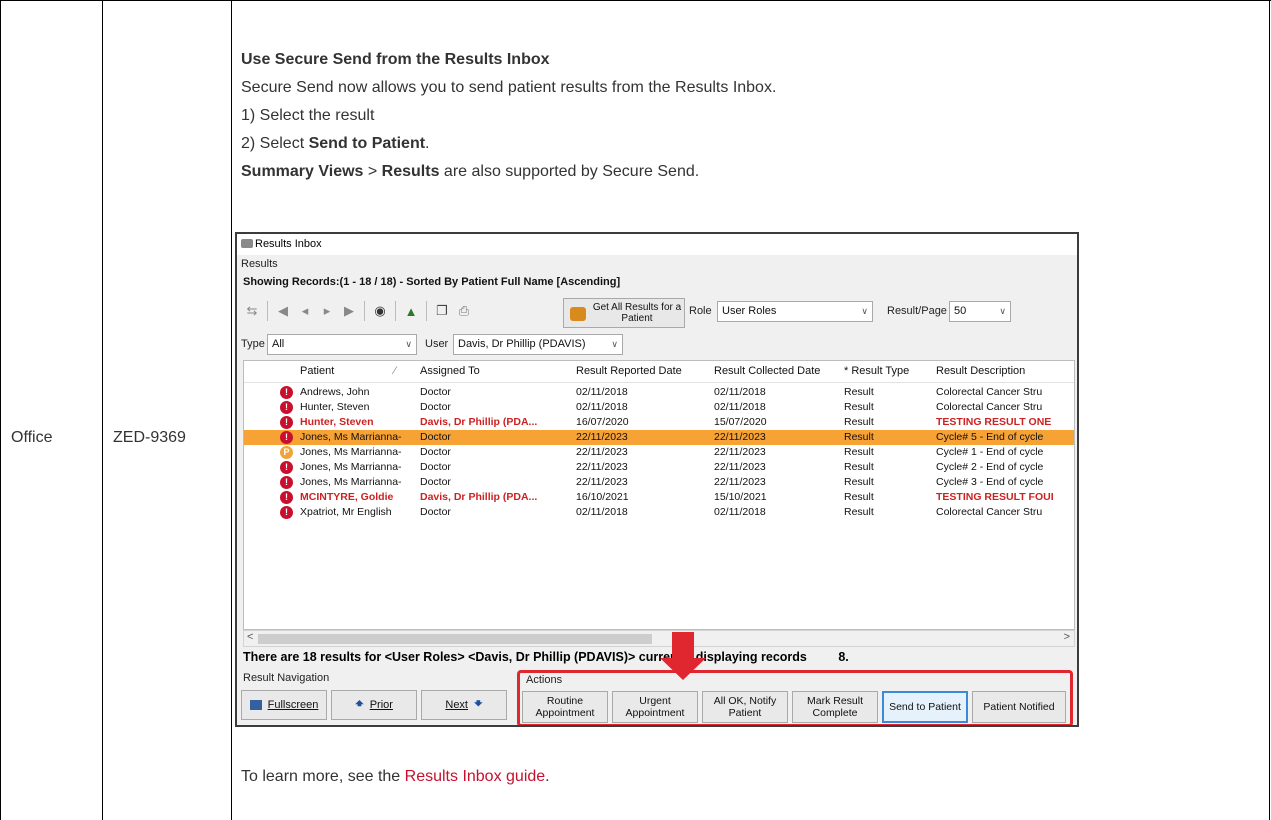 This screenshot has width=1271, height=820. I want to click on result-page-select: 50 ∨, so click(980, 311).